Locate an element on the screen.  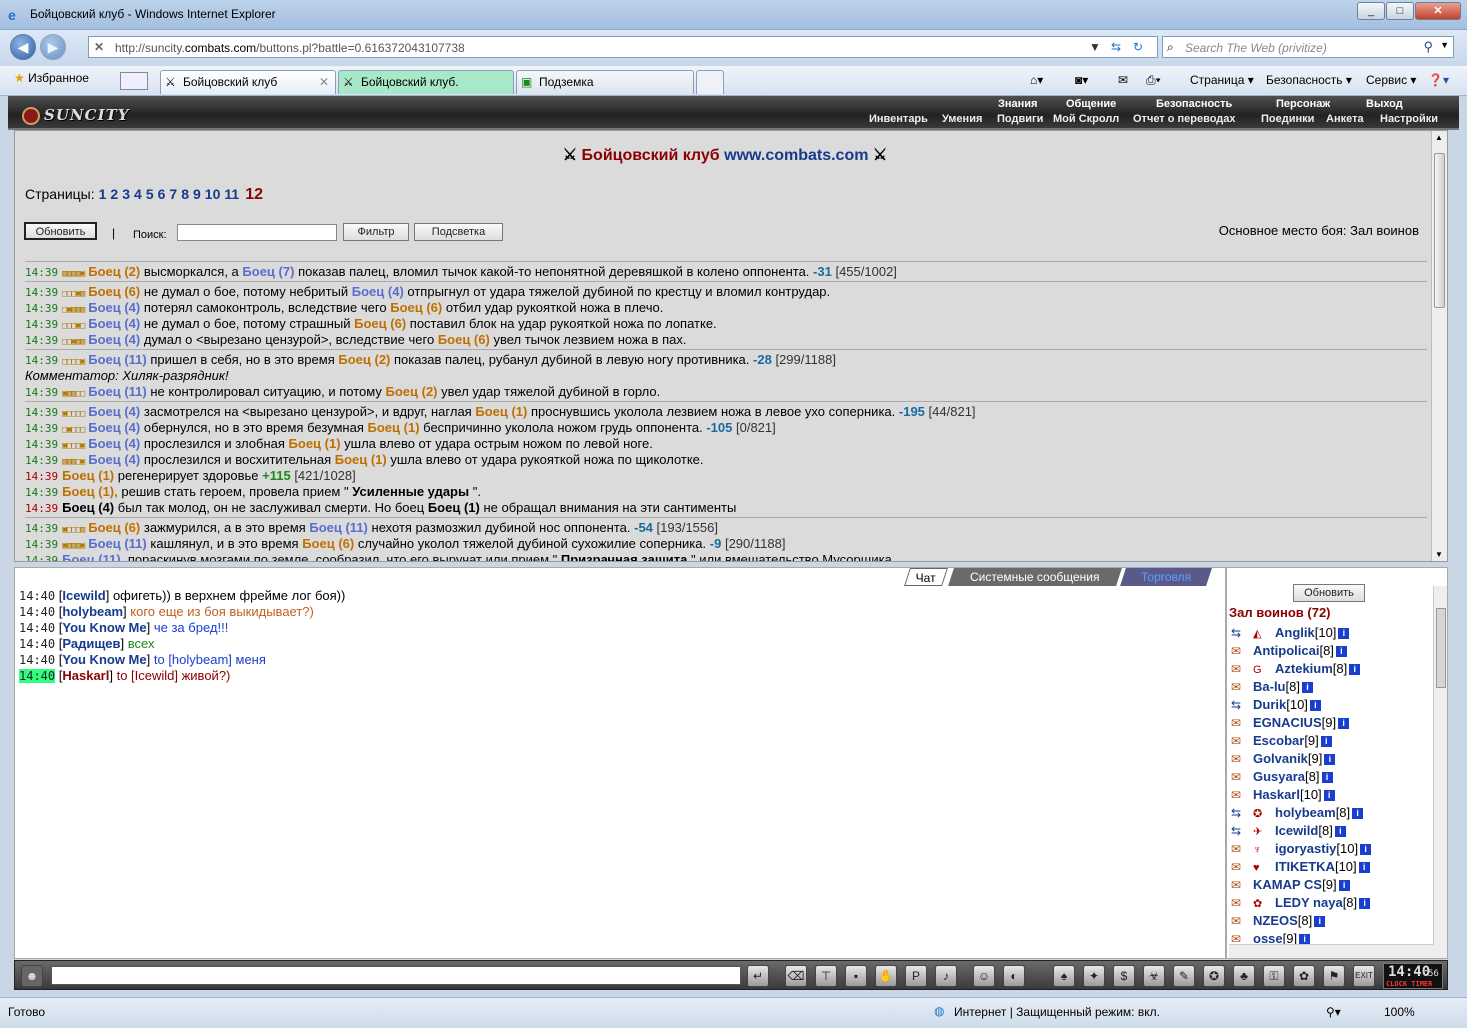
clan-badge-icon: ✪ is located at coordinates (1264, 814).